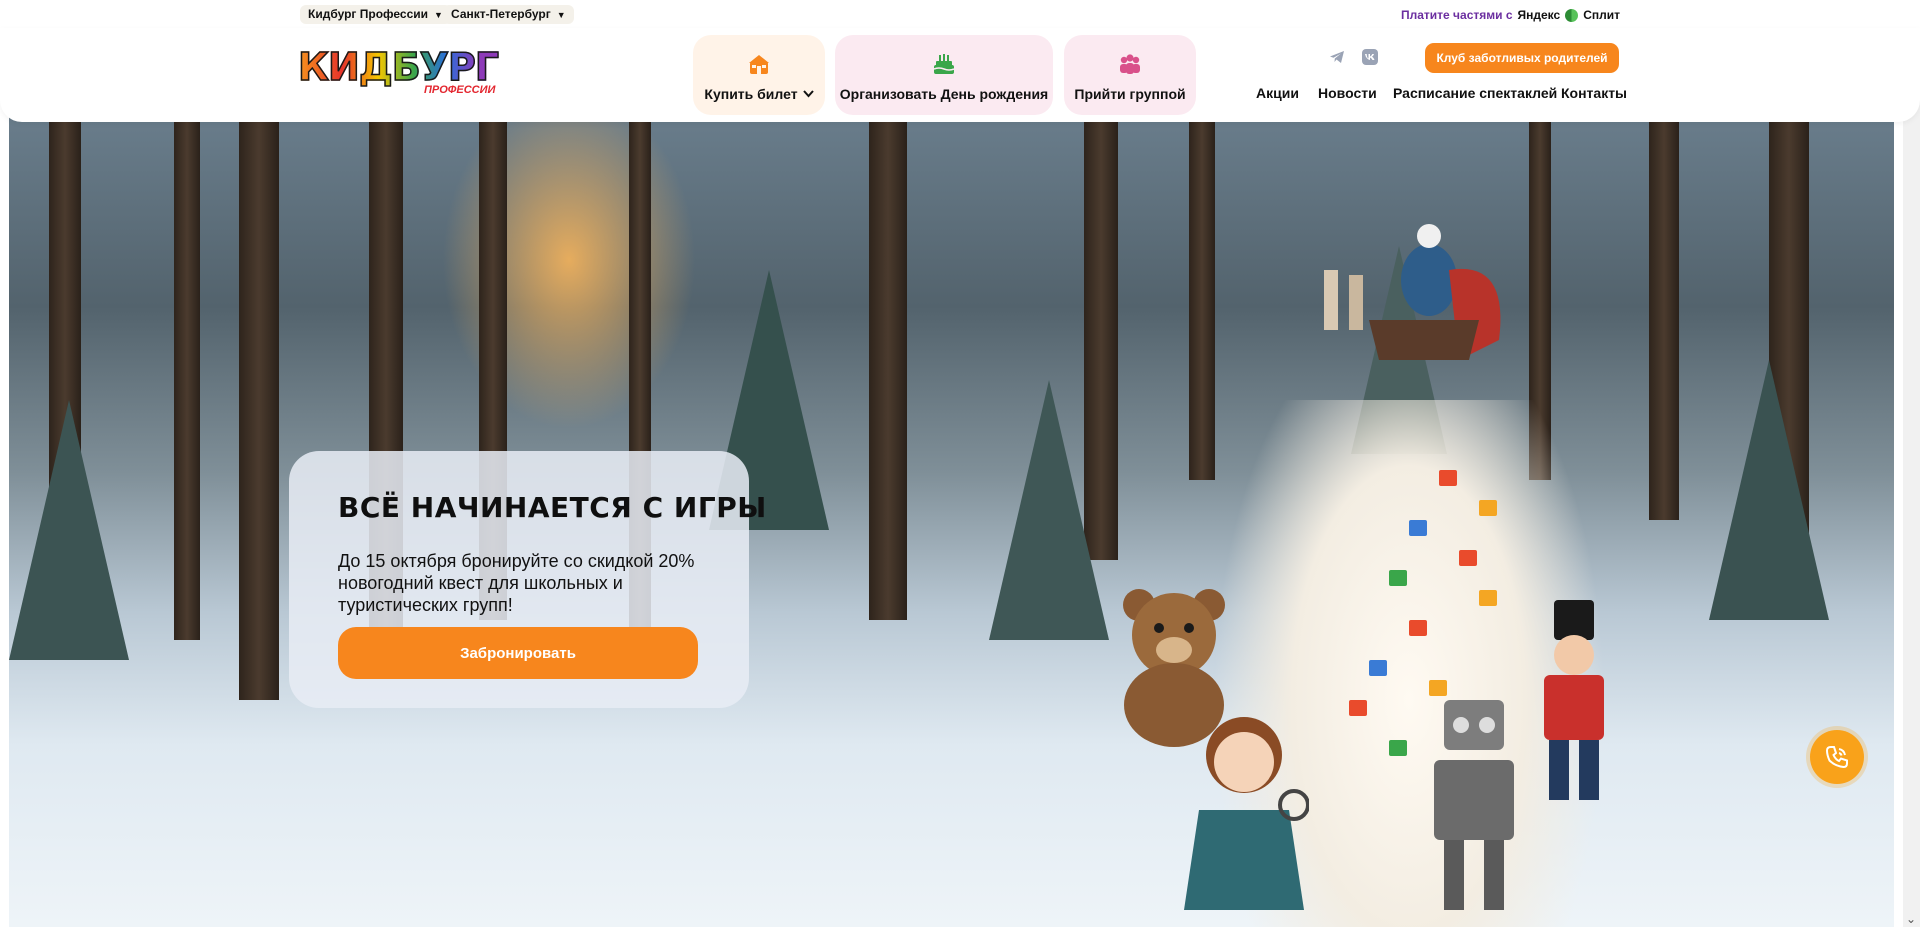 This screenshot has width=1920, height=927. Describe the element at coordinates (1130, 75) in the screenshot. I see `nav-card-group: Прийти группой` at that location.